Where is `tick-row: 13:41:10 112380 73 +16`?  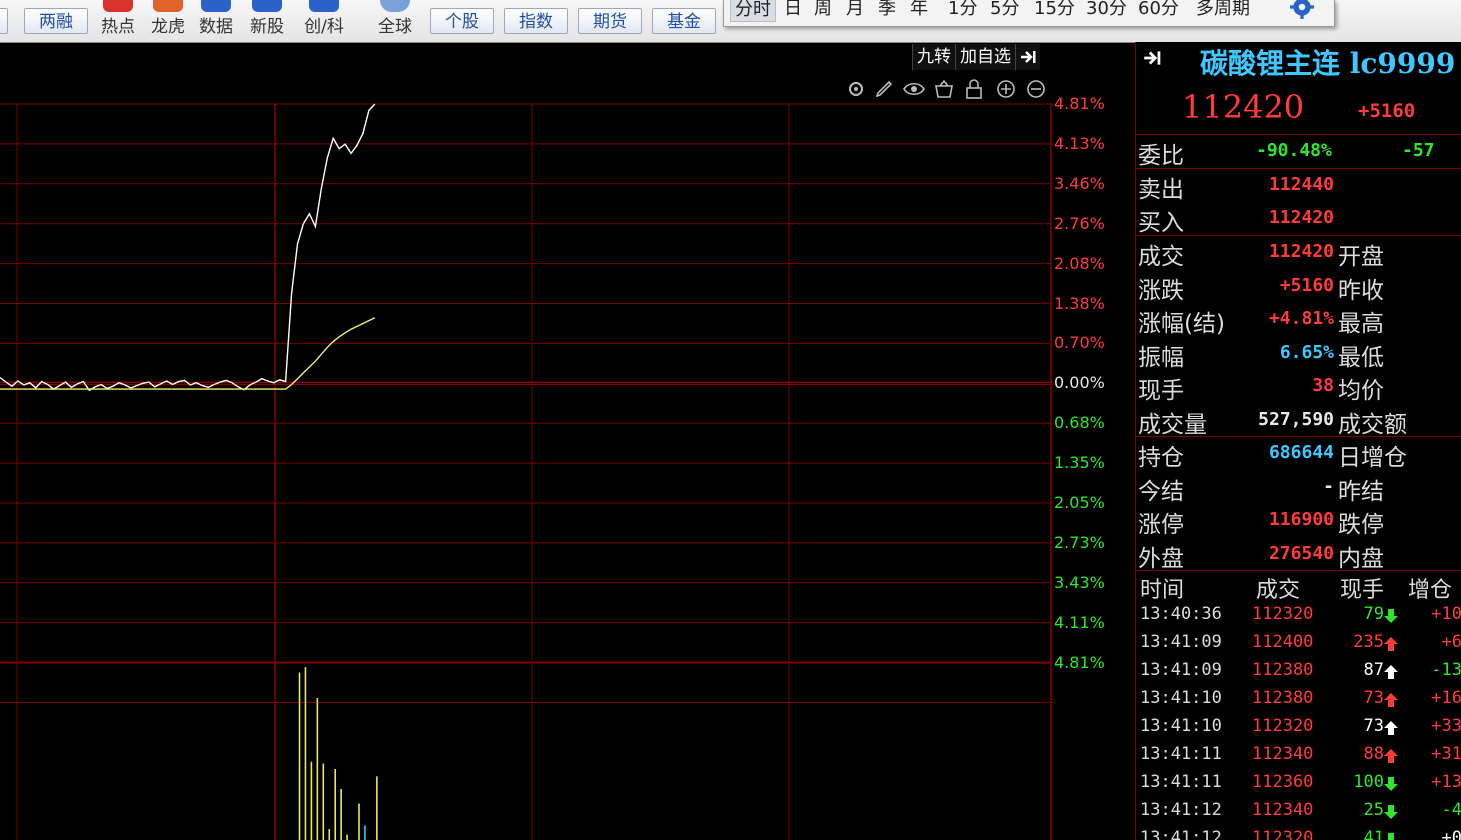 tick-row: 13:41:10 112380 73 +16 is located at coordinates (1298, 700).